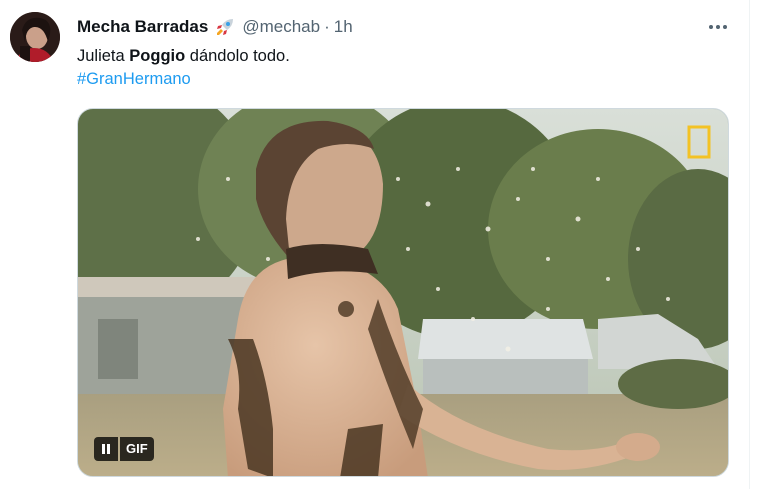 The height and width of the screenshot is (489, 767). I want to click on tweet-text-line: Julieta Poggio dándolo todo., so click(402, 56).